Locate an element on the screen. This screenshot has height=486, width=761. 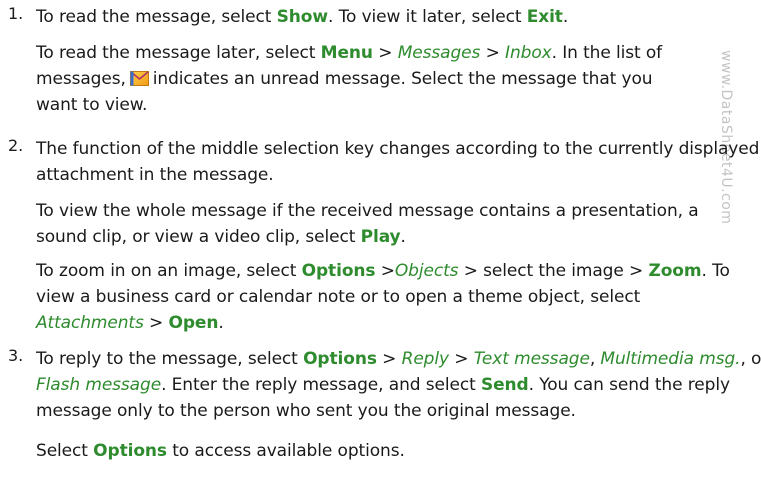
step-number: 3. is located at coordinates (16, 355).